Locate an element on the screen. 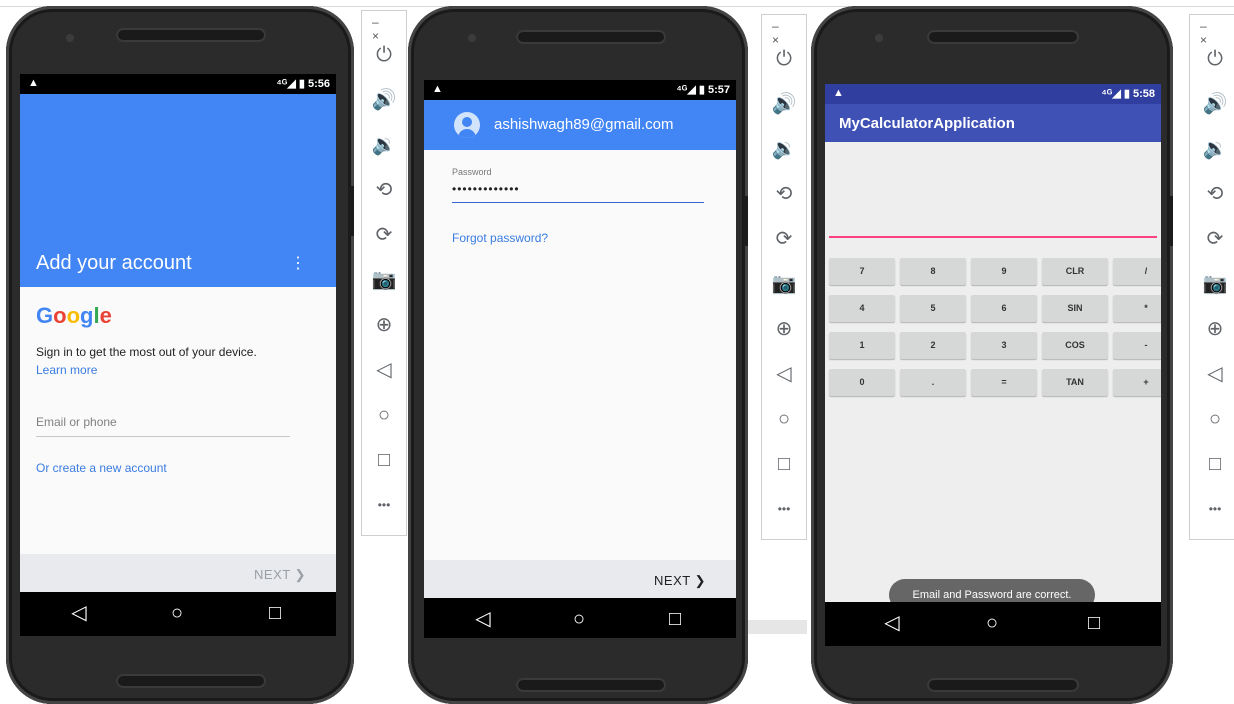 The image size is (1234, 704). overflow-menu-icon: ⋮ is located at coordinates (298, 263).